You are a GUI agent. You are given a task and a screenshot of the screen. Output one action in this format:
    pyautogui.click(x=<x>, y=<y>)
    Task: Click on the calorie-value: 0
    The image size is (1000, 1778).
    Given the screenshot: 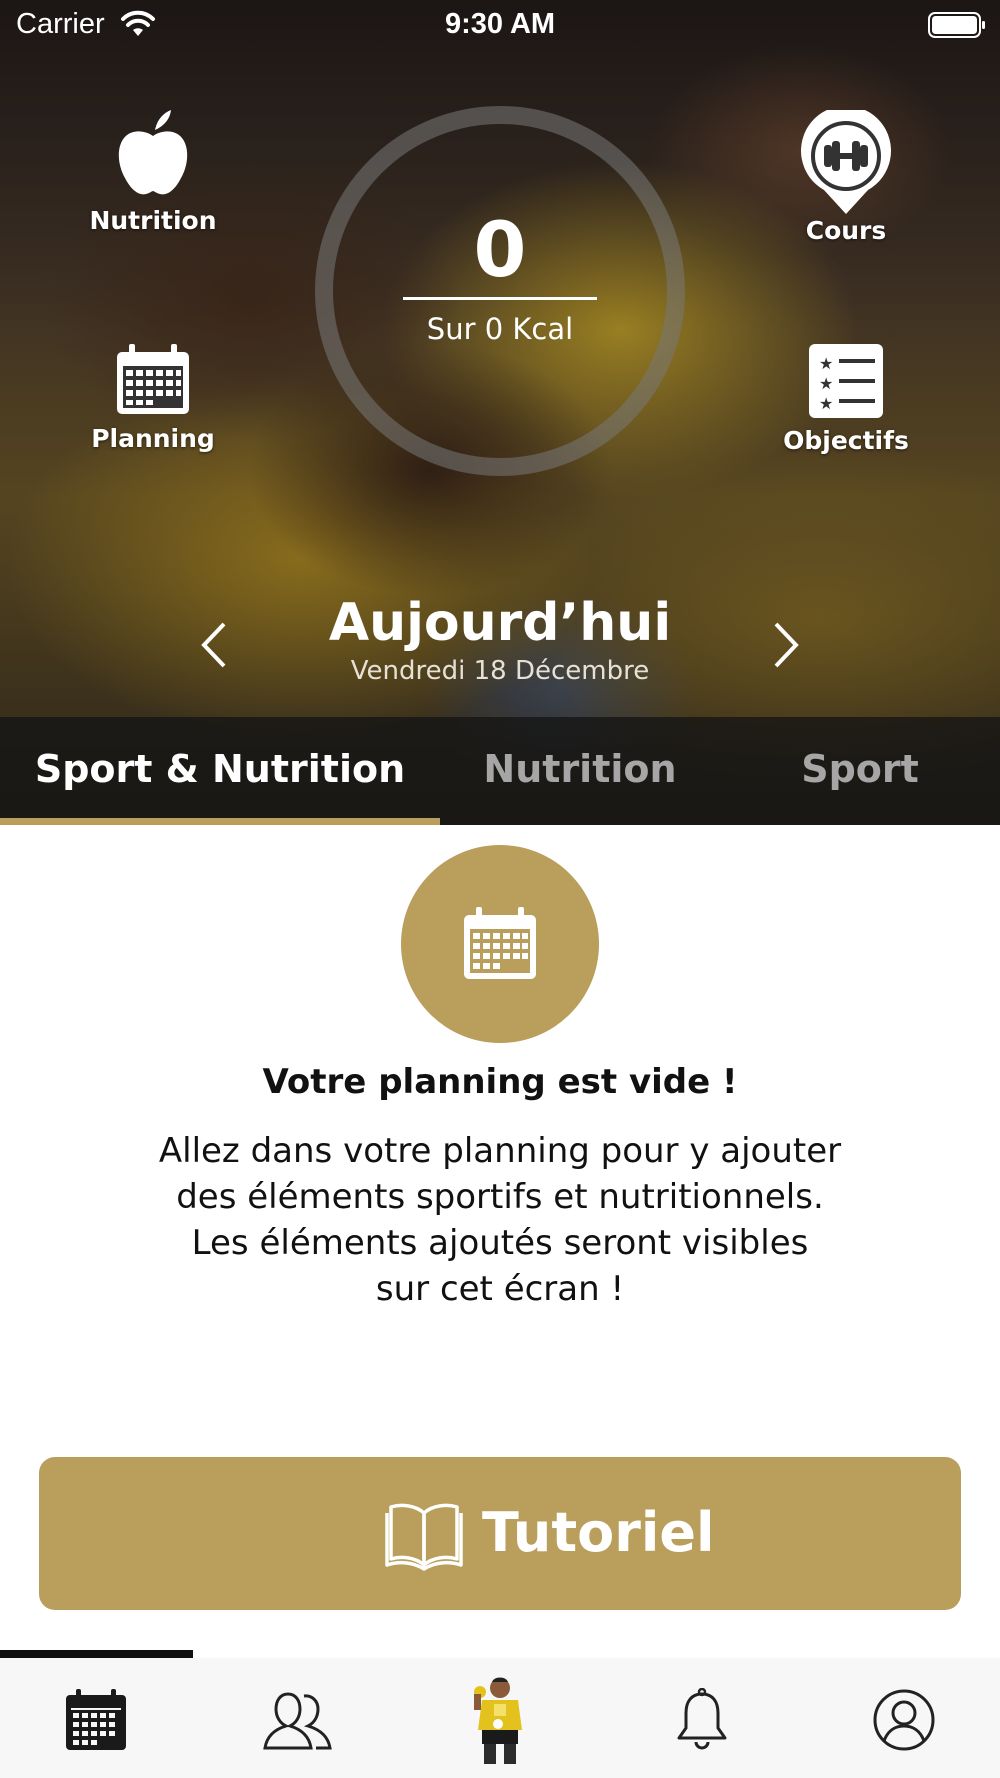 What is the action you would take?
    pyautogui.click(x=500, y=249)
    